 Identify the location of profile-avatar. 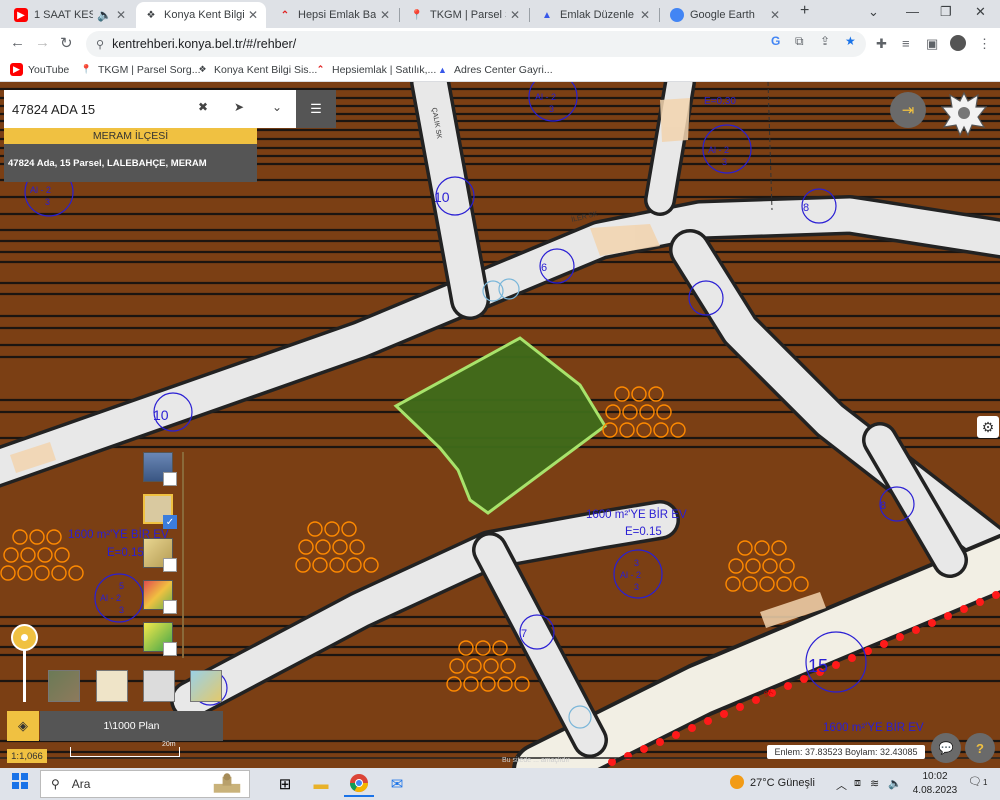
(958, 43).